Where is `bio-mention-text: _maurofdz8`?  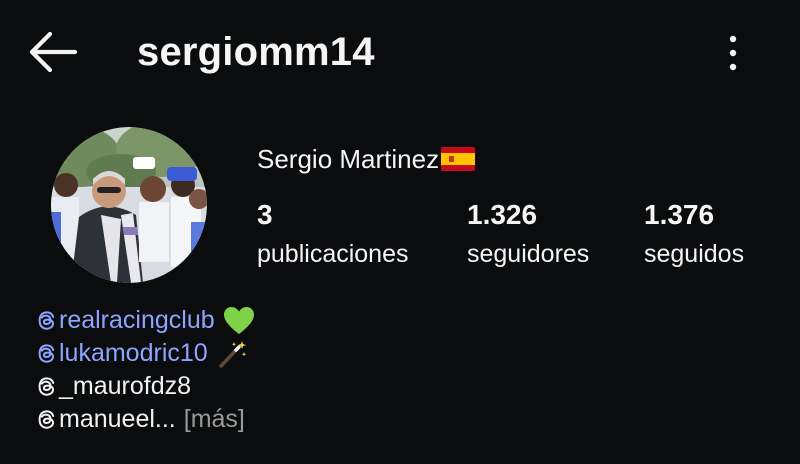
bio-mention-text: _maurofdz8 is located at coordinates (125, 386).